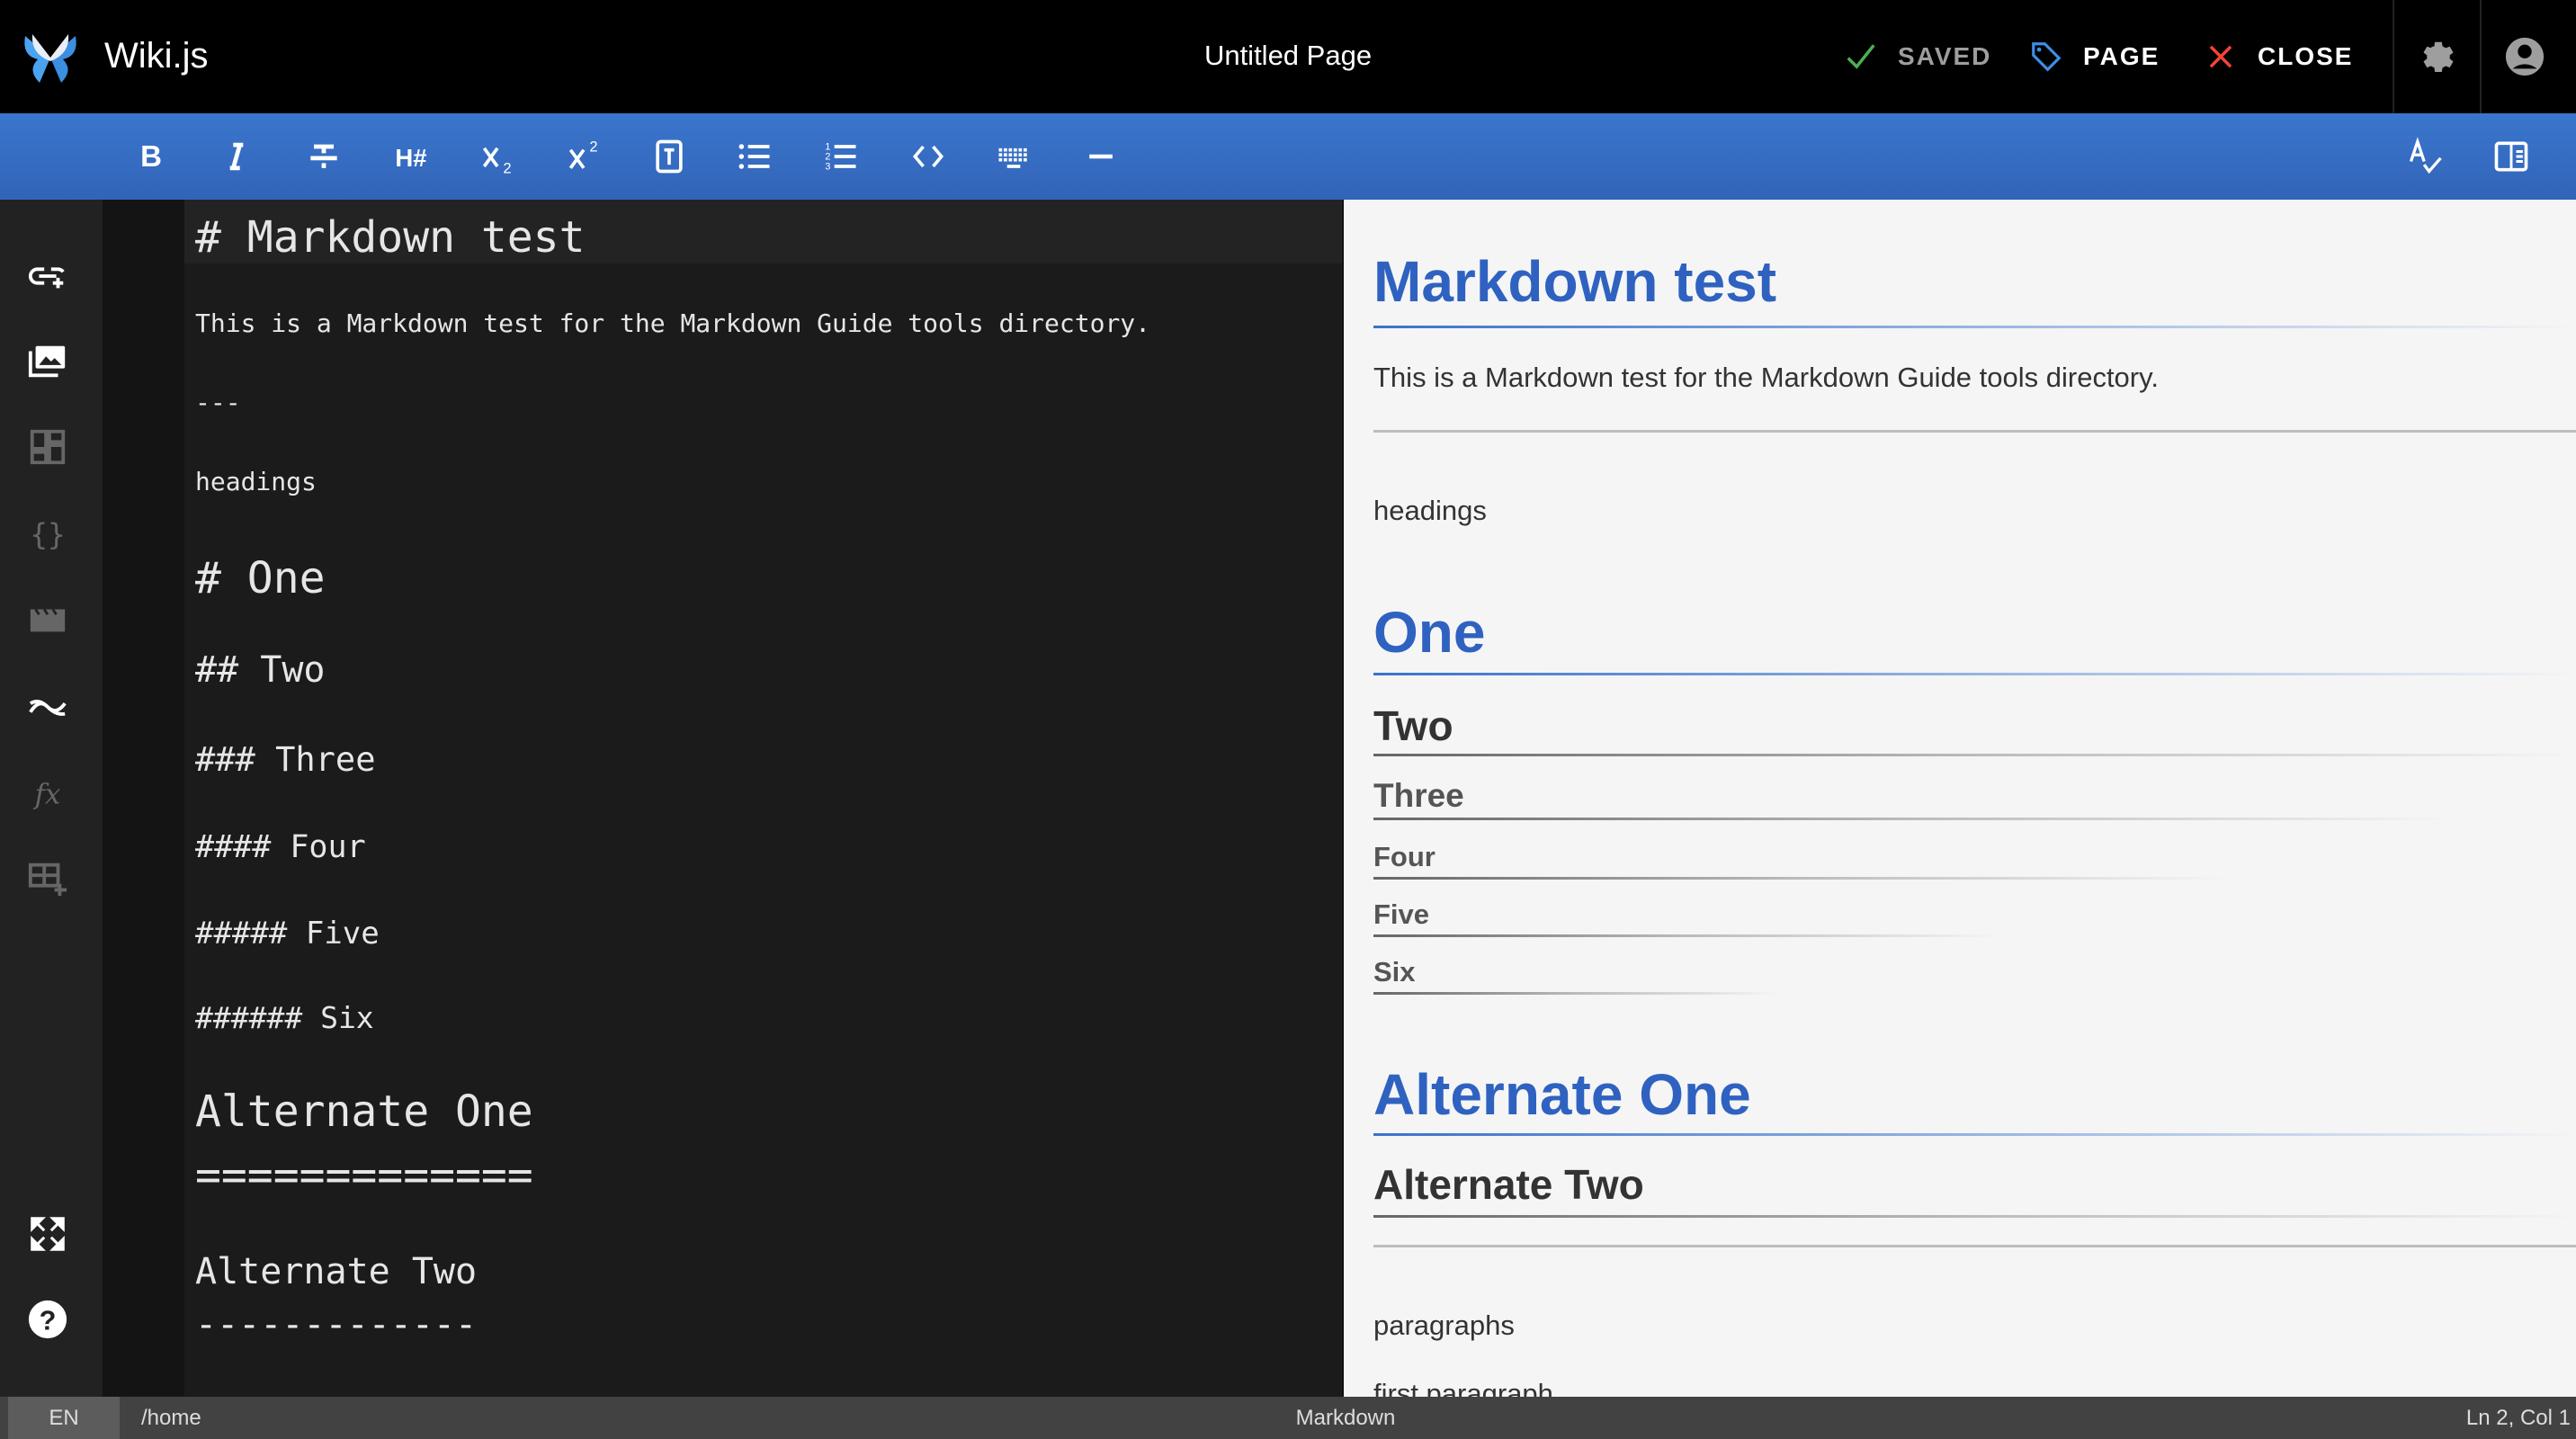 This screenshot has width=2576, height=1439. Describe the element at coordinates (2047, 57) in the screenshot. I see `tag-icon` at that location.